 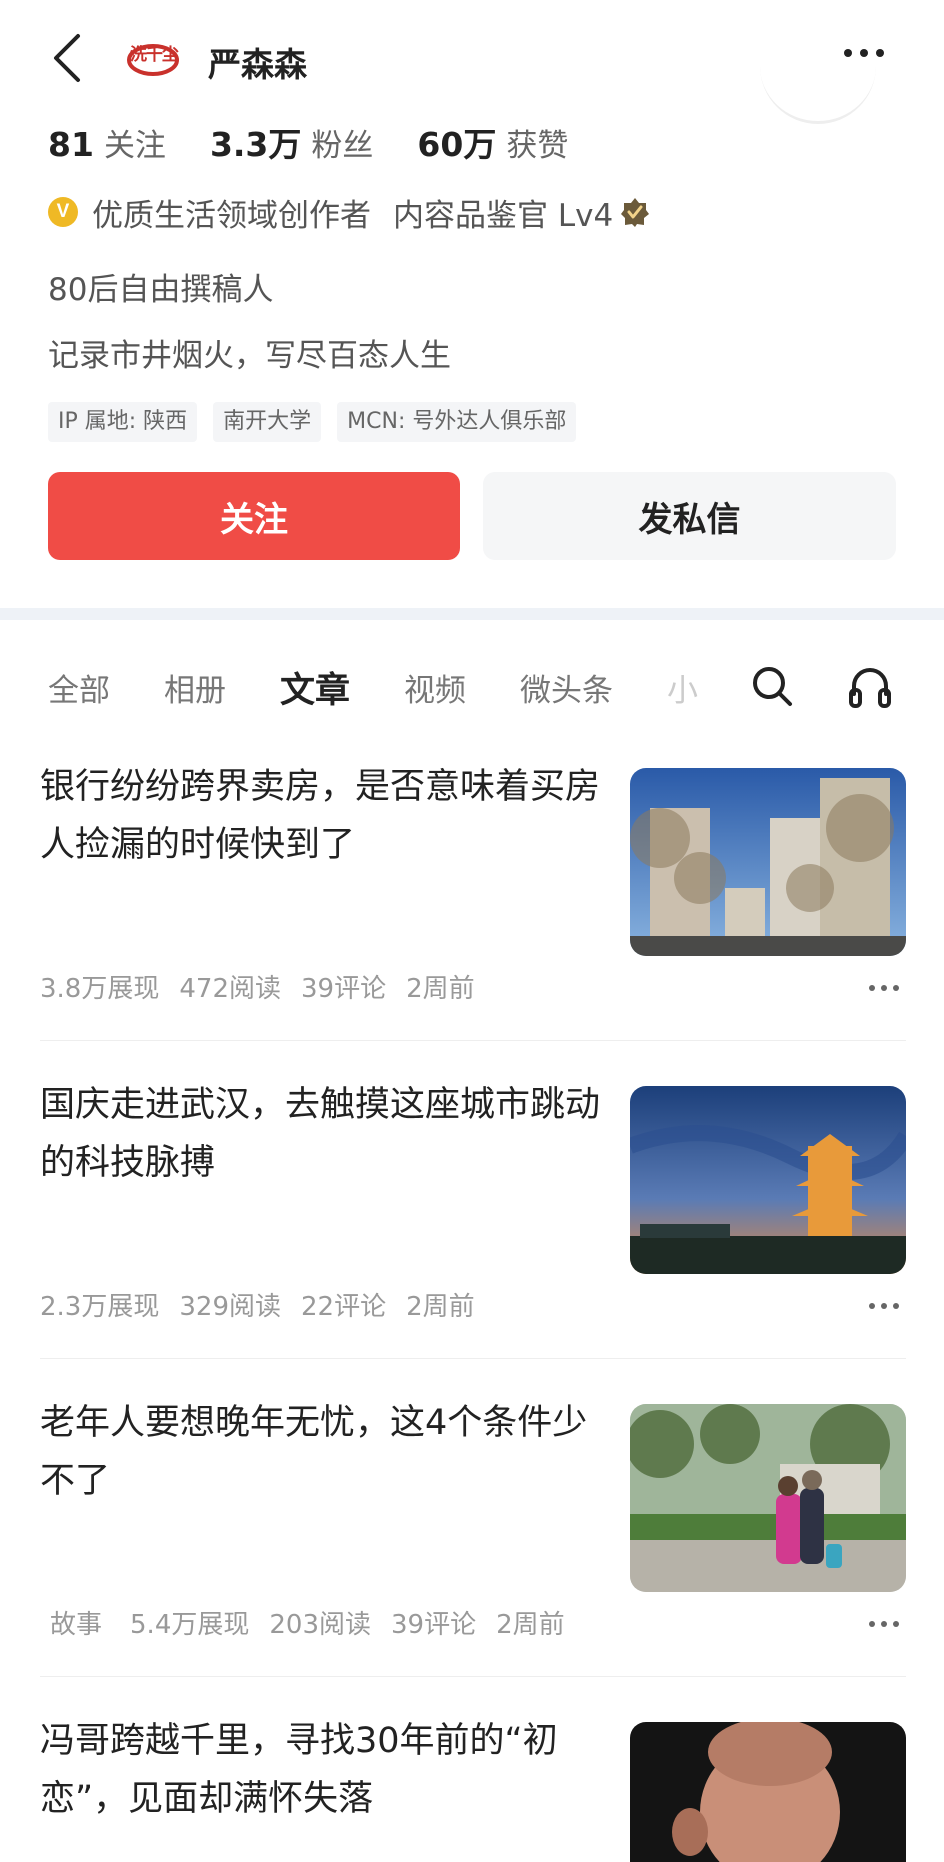 I want to click on tag-school: 南开大学, so click(x=267, y=422).